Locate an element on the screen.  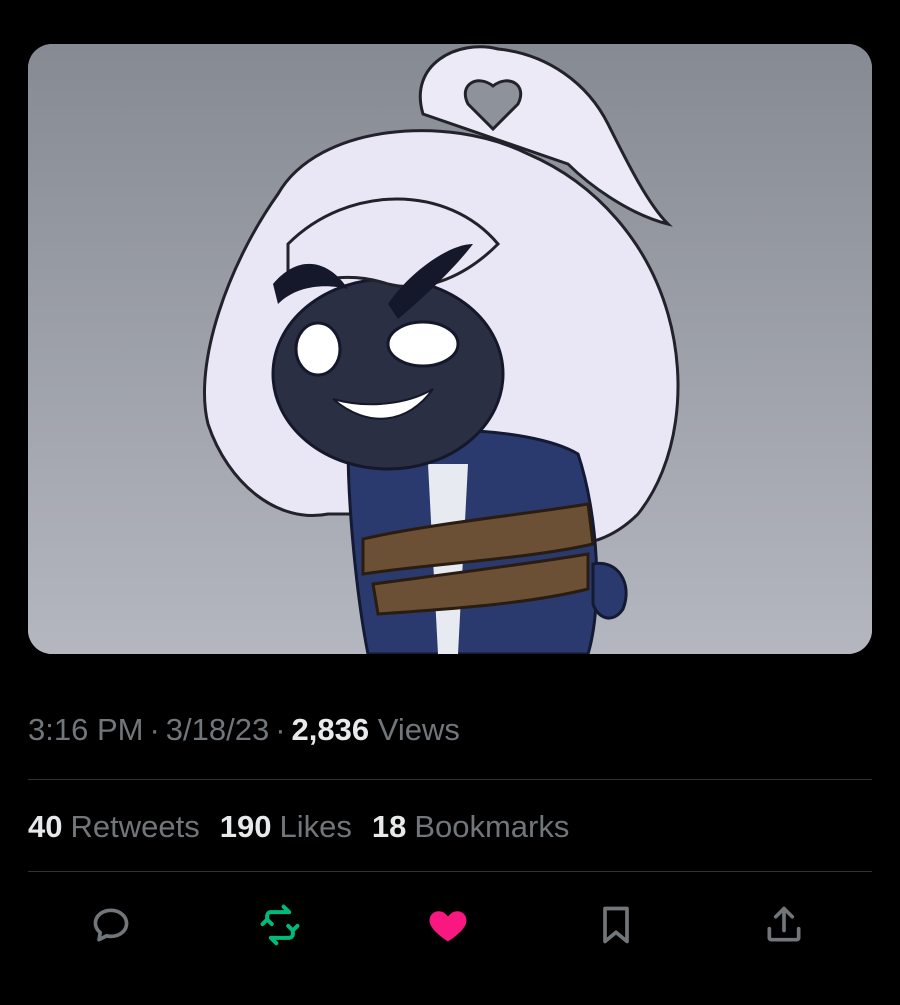
bookmark-icon is located at coordinates (616, 925).